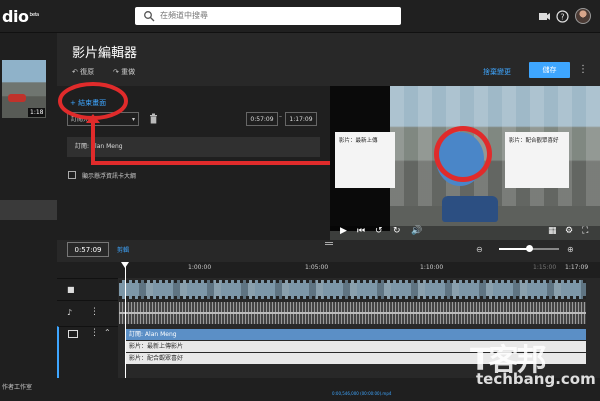 The height and width of the screenshot is (401, 600). I want to click on end-card-left: 影片：最新上傳, so click(365, 160).